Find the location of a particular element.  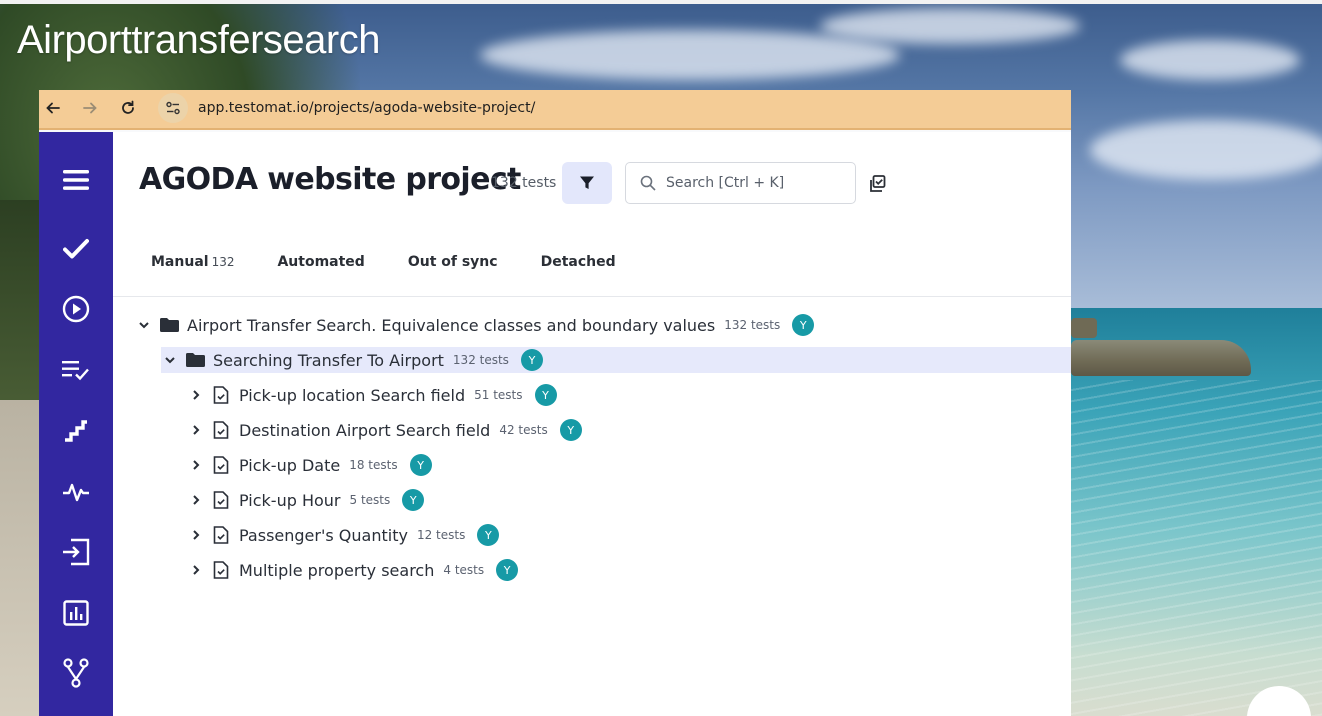

tab-manual-label: Manual is located at coordinates (180, 262).